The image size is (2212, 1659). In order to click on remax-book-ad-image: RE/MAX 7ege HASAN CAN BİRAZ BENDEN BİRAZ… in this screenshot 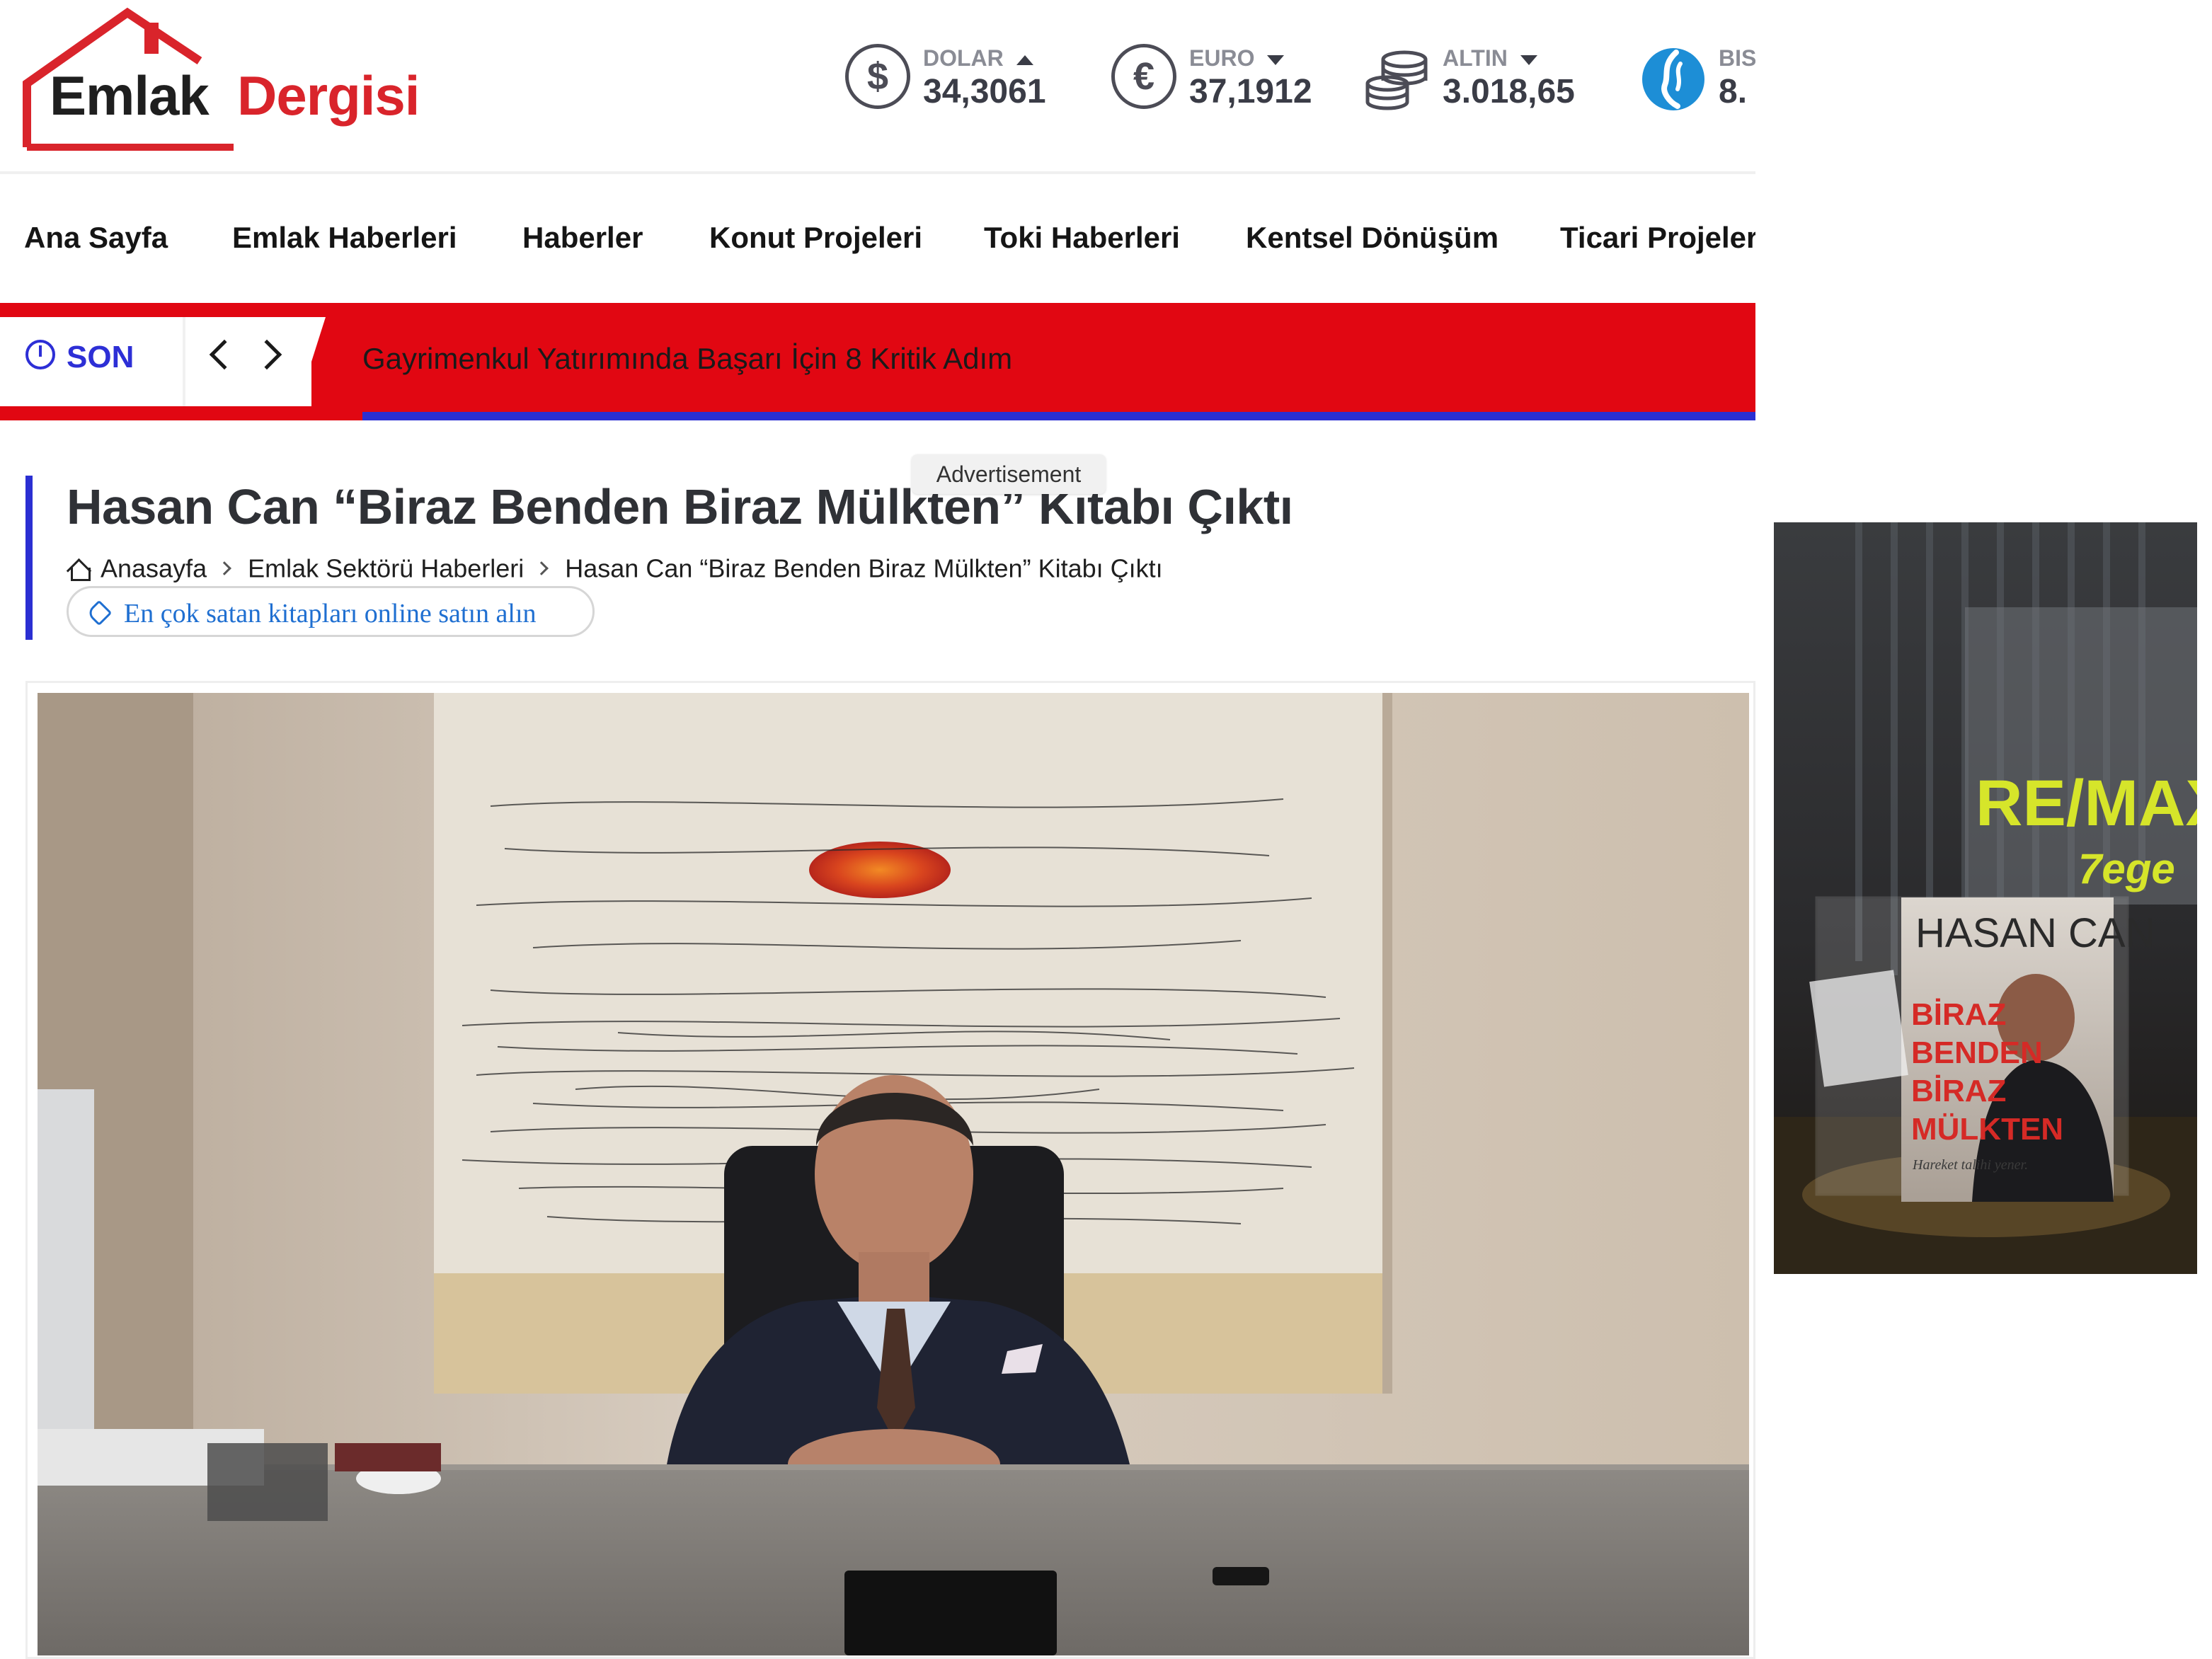, I will do `click(1985, 898)`.